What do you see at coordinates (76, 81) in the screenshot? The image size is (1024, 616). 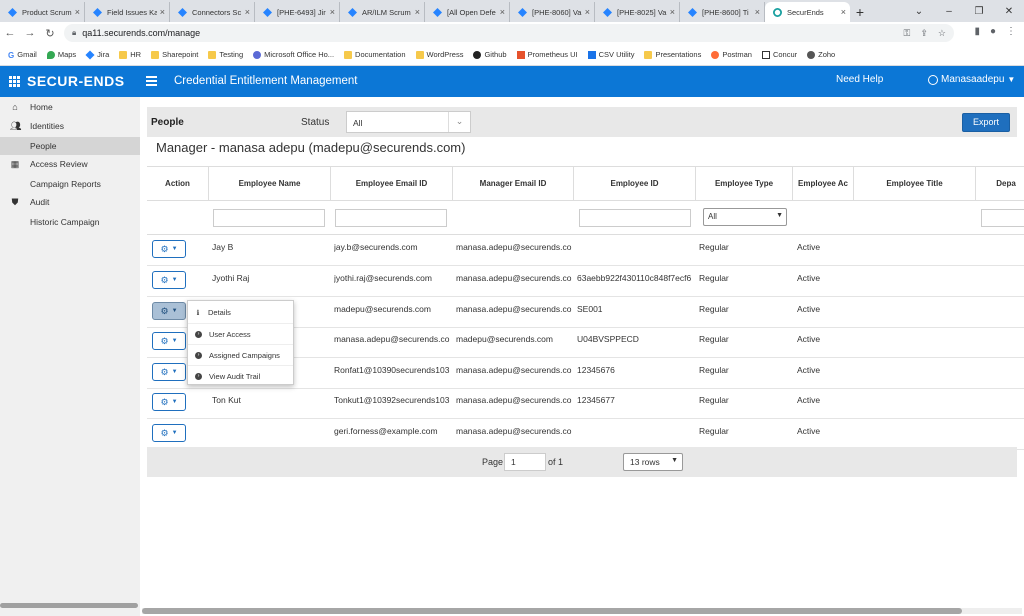 I see `securends-logo: SECUR-ENDS` at bounding box center [76, 81].